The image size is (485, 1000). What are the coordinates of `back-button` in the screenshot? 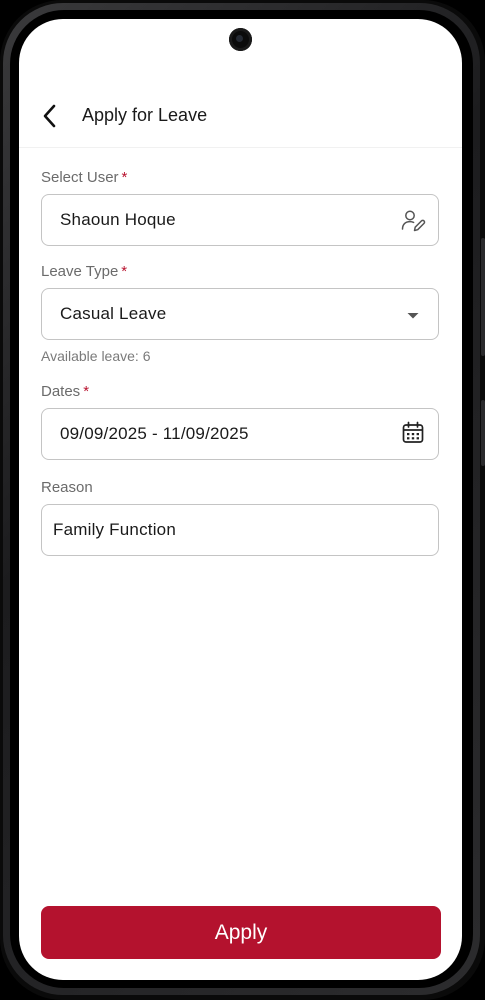 It's located at (50, 116).